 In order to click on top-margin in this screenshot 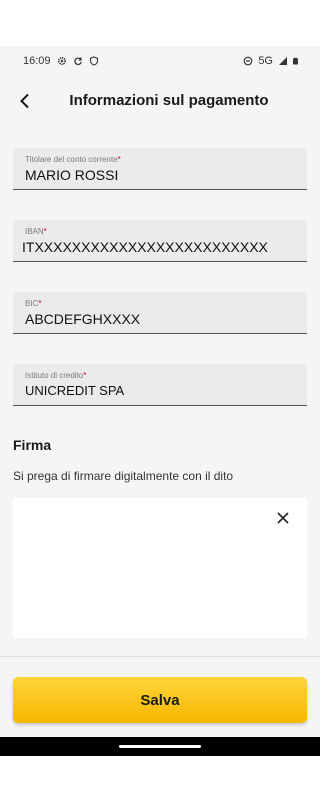, I will do `click(160, 23)`.